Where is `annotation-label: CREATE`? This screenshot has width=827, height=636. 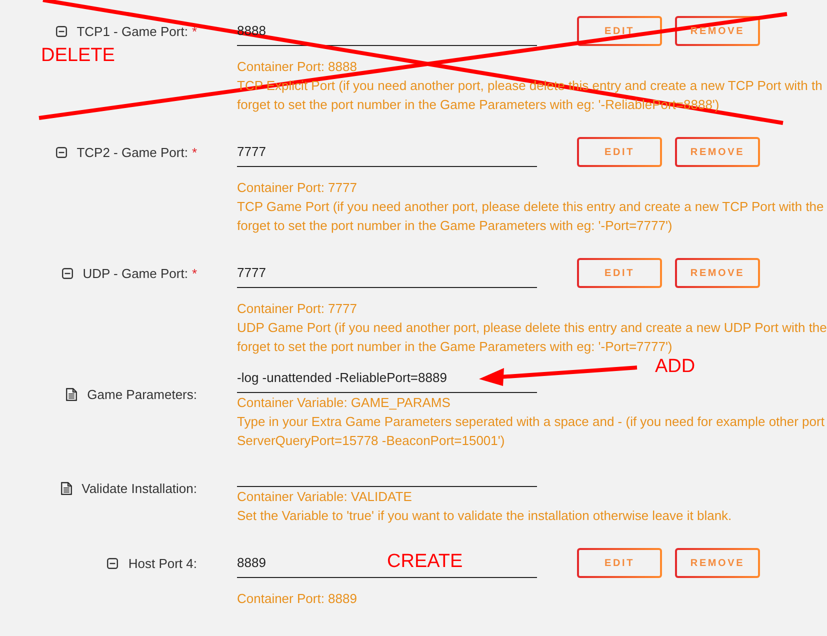 annotation-label: CREATE is located at coordinates (425, 562).